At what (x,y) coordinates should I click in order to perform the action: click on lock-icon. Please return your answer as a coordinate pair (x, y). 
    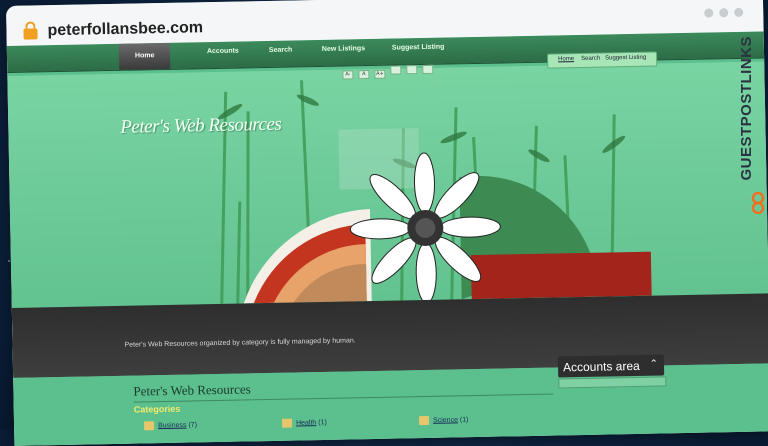
    Looking at the image, I should click on (30, 34).